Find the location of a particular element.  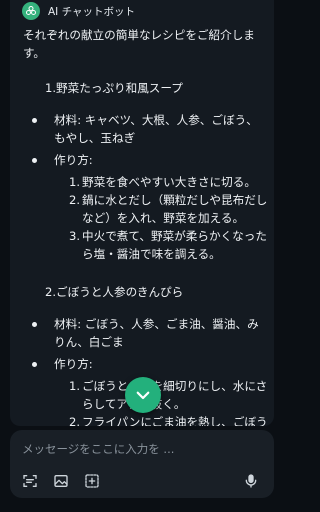

scan-text-button is located at coordinates (30, 481).